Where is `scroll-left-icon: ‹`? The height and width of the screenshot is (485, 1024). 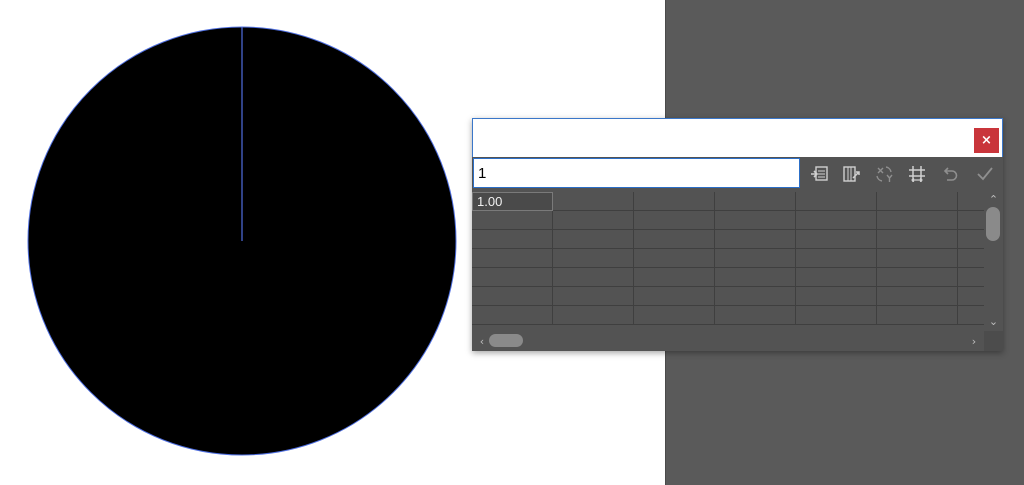 scroll-left-icon: ‹ is located at coordinates (482, 341).